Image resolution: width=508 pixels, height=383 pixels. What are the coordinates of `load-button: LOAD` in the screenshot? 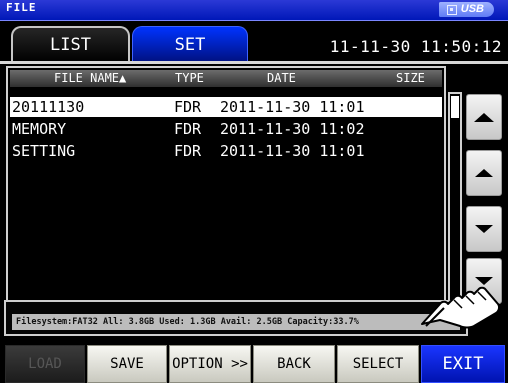 It's located at (45, 364).